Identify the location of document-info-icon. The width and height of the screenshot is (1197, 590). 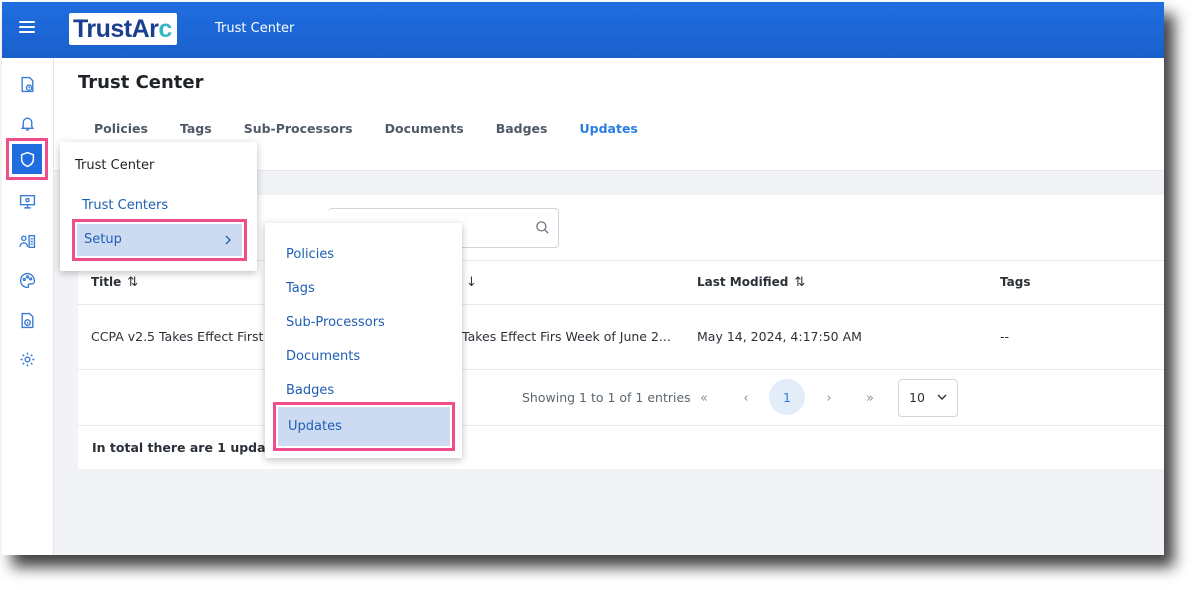
(27, 320).